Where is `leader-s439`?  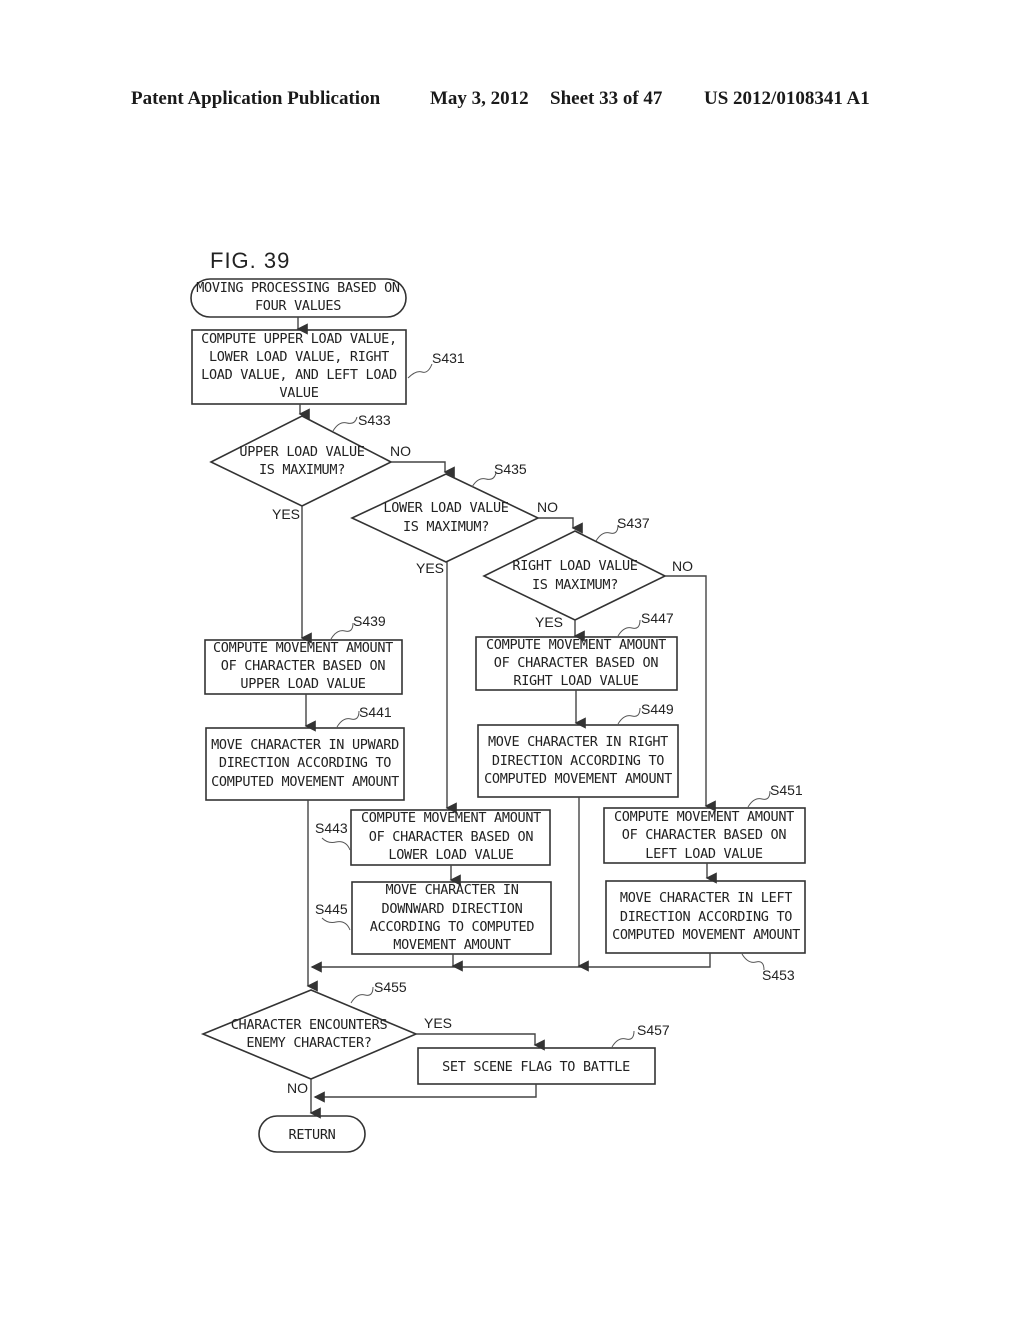
leader-s439 is located at coordinates (342, 631).